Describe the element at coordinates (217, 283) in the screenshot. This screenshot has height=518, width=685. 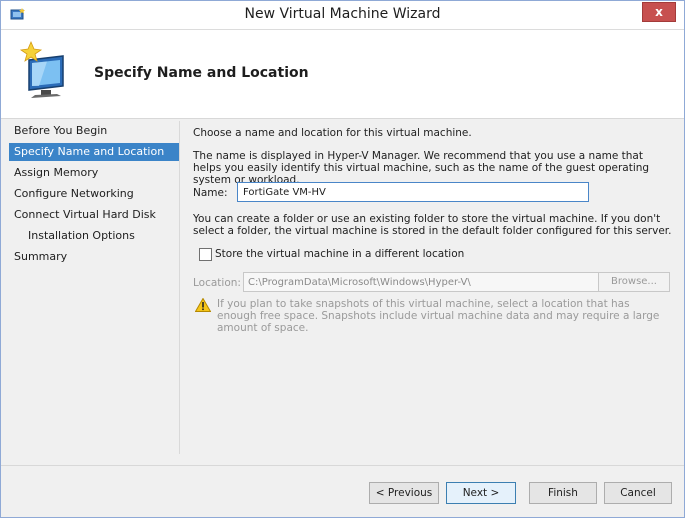
I see `location-label: Location:` at that location.